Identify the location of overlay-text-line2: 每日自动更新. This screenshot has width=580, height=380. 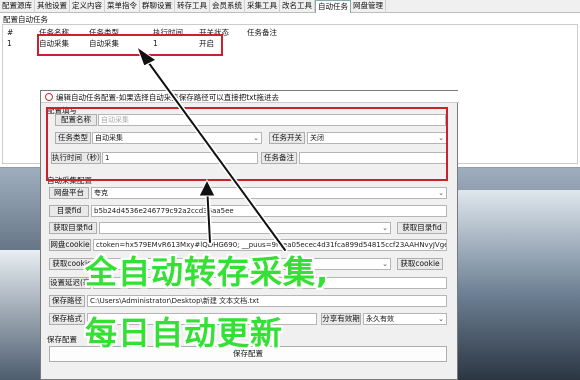
(184, 333).